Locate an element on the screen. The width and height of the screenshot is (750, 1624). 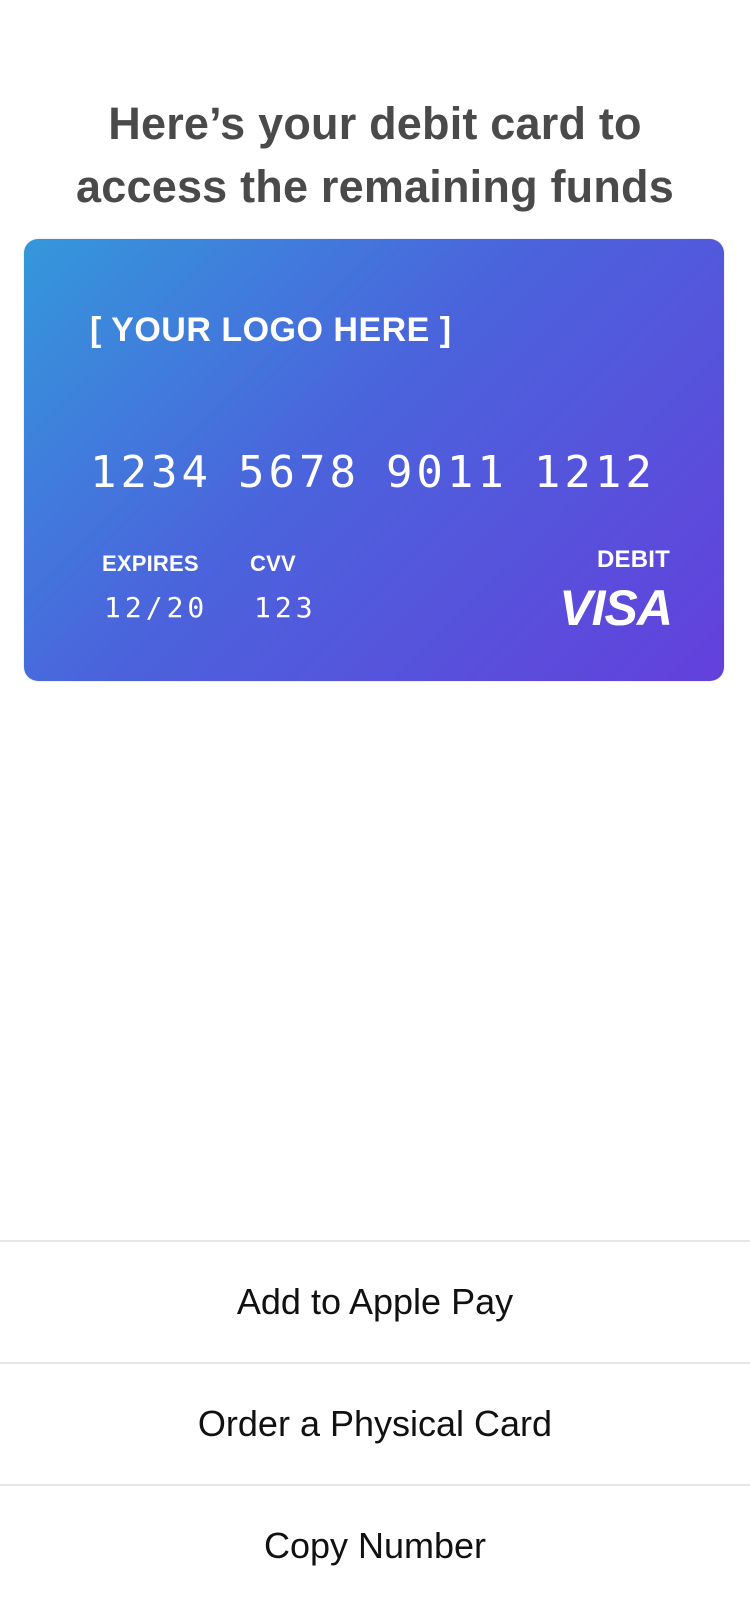
order-physical-card-button: Order a Physical Card is located at coordinates (375, 1423).